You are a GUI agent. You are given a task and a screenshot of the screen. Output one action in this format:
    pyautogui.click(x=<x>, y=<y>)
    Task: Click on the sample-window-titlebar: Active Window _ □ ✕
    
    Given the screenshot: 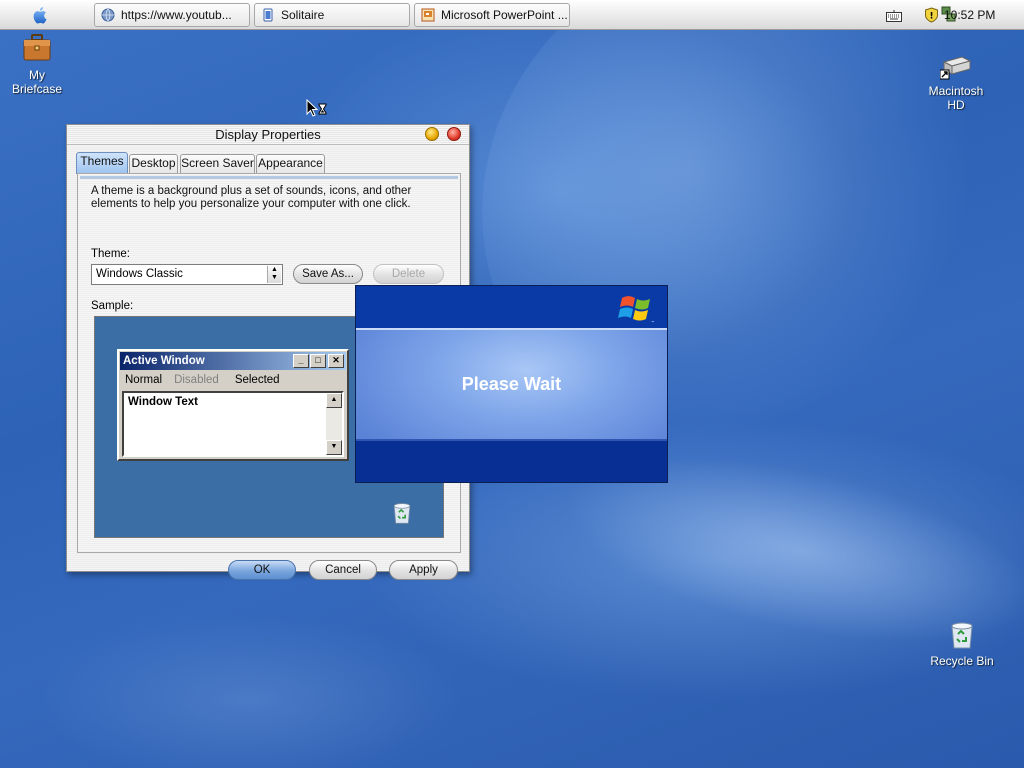 What is the action you would take?
    pyautogui.click(x=233, y=361)
    